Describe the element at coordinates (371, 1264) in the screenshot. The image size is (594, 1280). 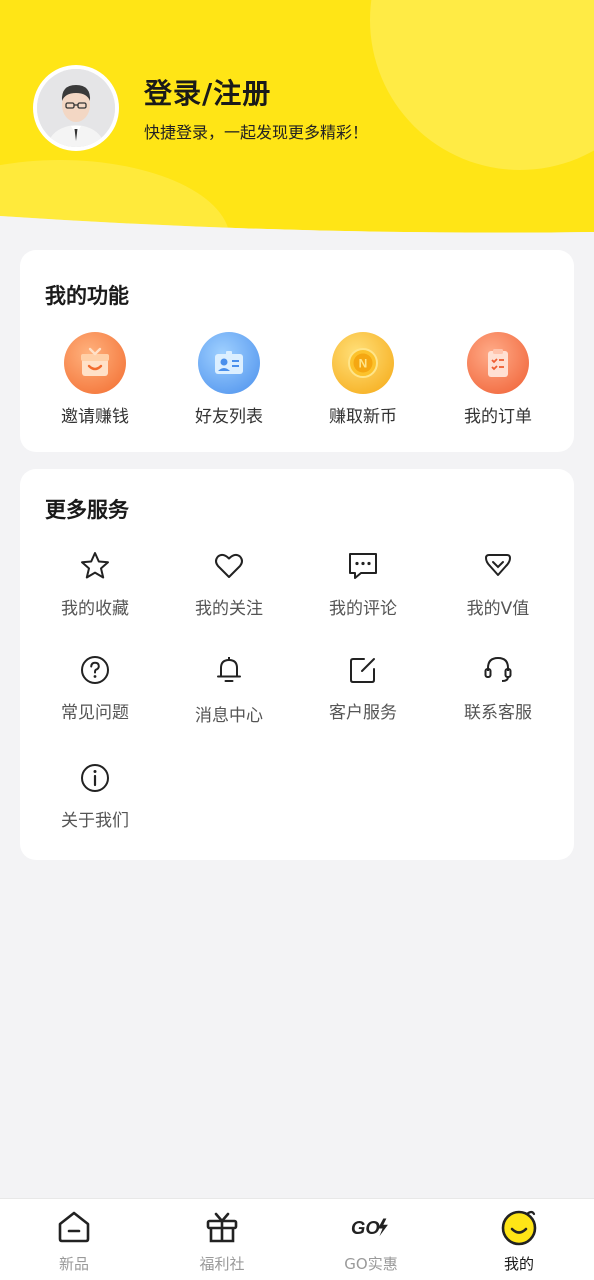
I see `nav-label: GO实惠` at that location.